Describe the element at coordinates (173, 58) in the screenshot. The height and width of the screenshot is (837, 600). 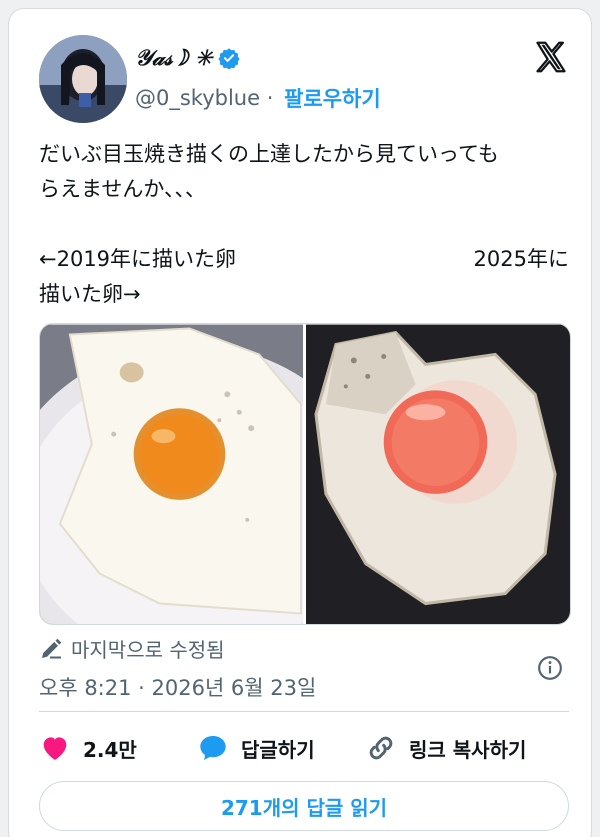
I see `display-name-text: 𝒴𝒶𝓈☽ ✳` at that location.